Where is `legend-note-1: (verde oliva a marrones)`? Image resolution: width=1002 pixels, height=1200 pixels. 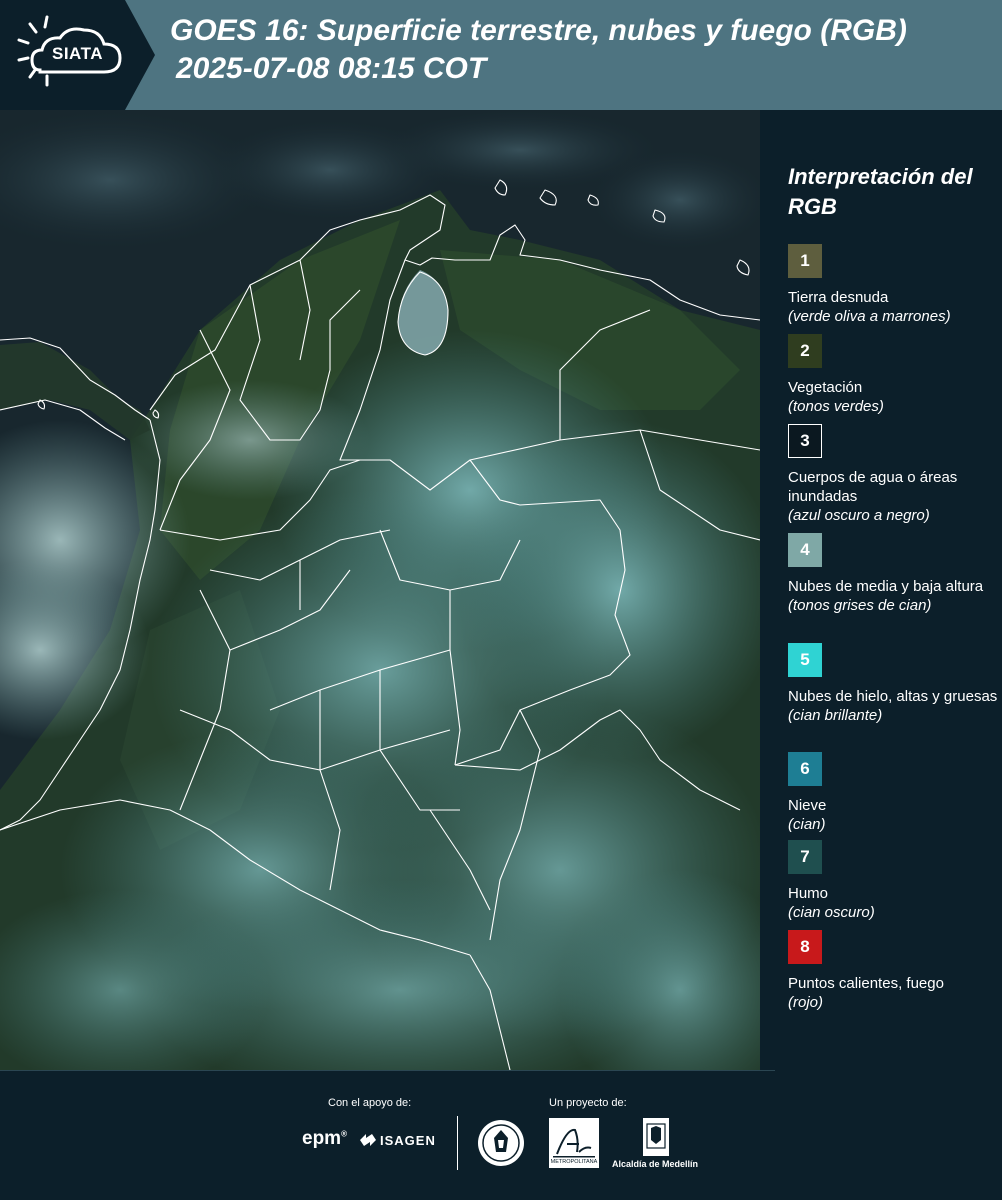
legend-note-1: (verde oliva a marrones) is located at coordinates (869, 316).